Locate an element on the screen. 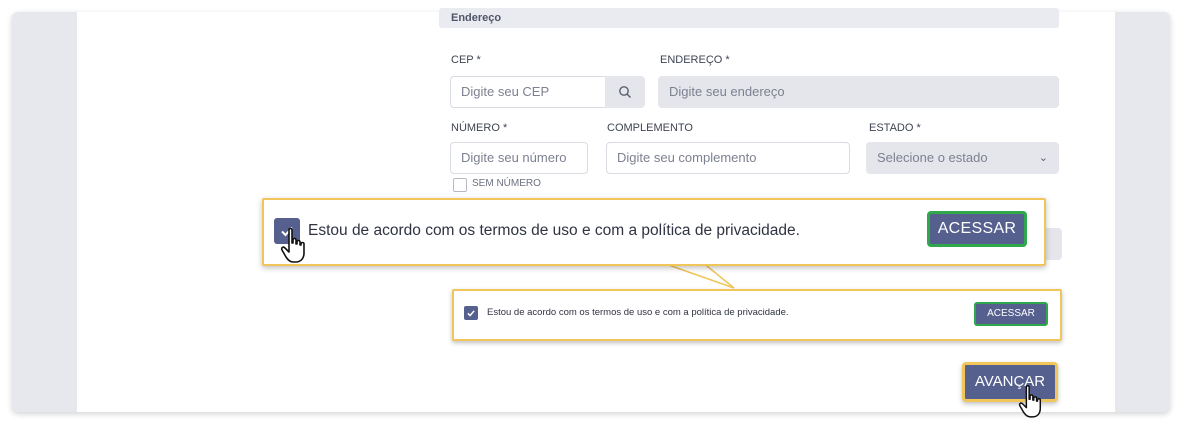  acessar-button: ACESSAR is located at coordinates (1011, 314).